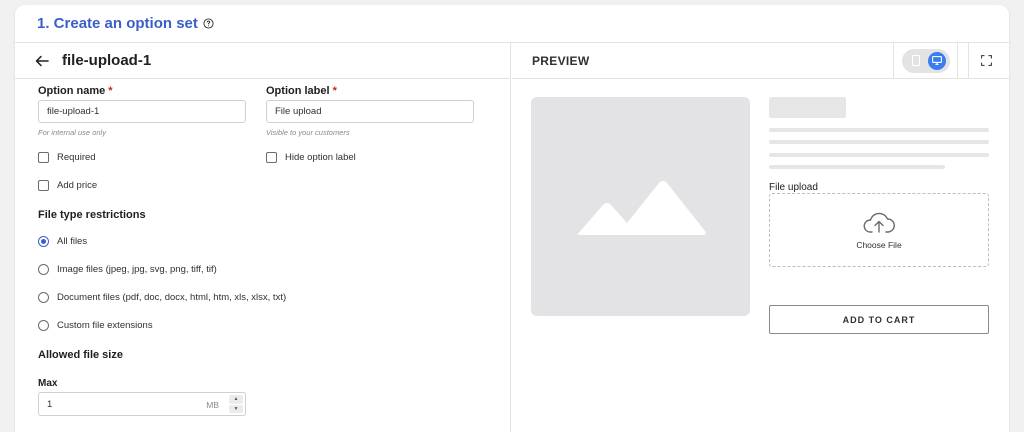 The height and width of the screenshot is (432, 1024). I want to click on option-name-label: Option name *, so click(75, 91).